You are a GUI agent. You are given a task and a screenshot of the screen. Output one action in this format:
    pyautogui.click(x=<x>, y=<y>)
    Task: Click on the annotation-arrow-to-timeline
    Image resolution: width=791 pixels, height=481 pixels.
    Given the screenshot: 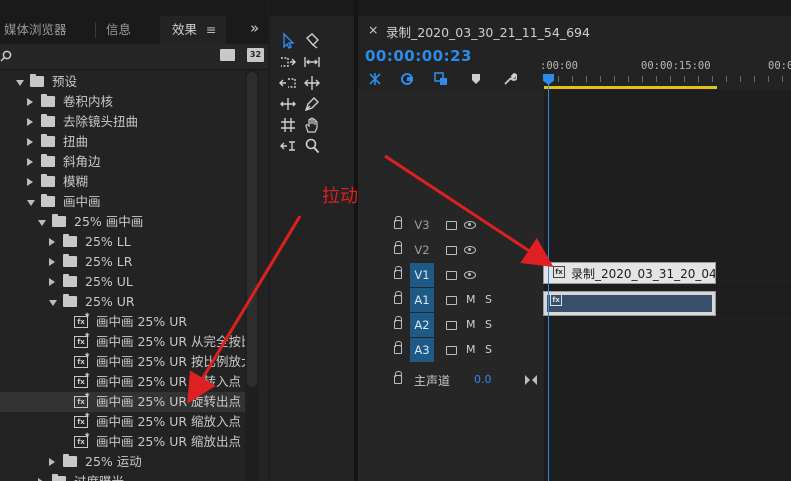 What is the action you would take?
    pyautogui.click(x=469, y=210)
    